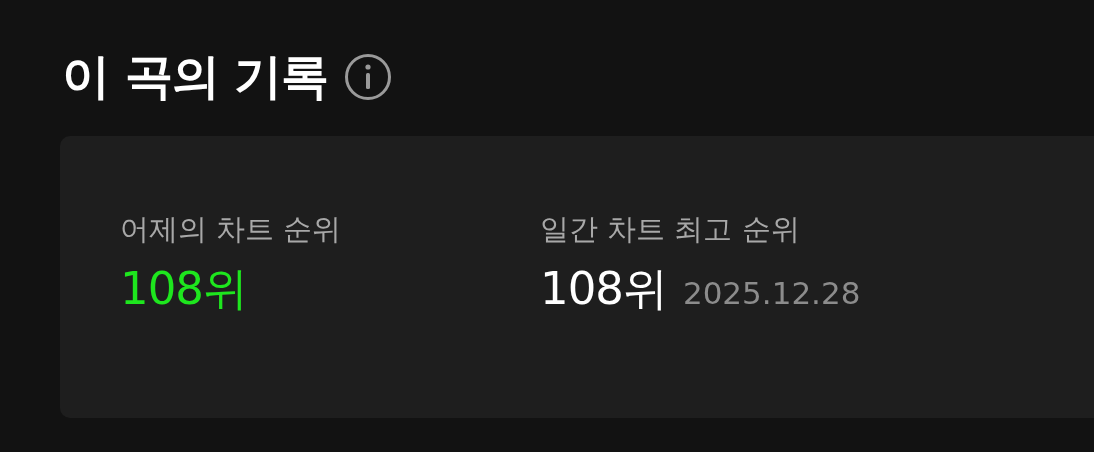 The width and height of the screenshot is (1094, 452). Describe the element at coordinates (368, 76) in the screenshot. I see `info-icon` at that location.